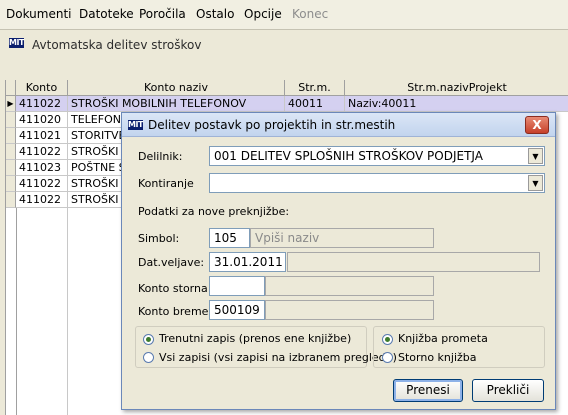 The height and width of the screenshot is (415, 568). I want to click on grid-corner, so click(11, 88).